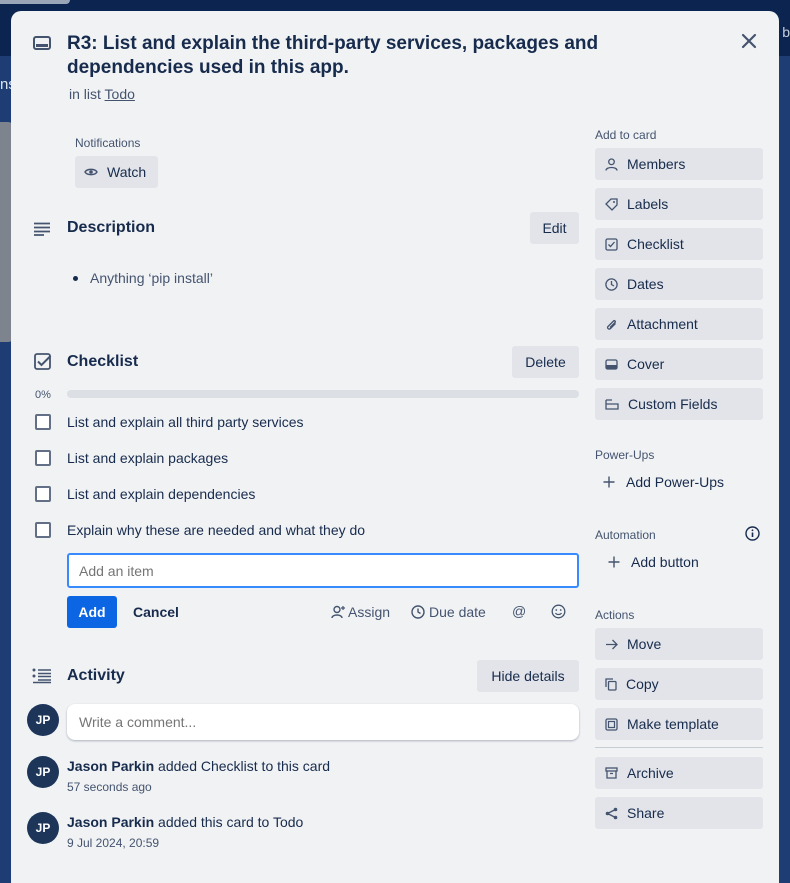  What do you see at coordinates (611, 364) in the screenshot?
I see `cover-icon` at bounding box center [611, 364].